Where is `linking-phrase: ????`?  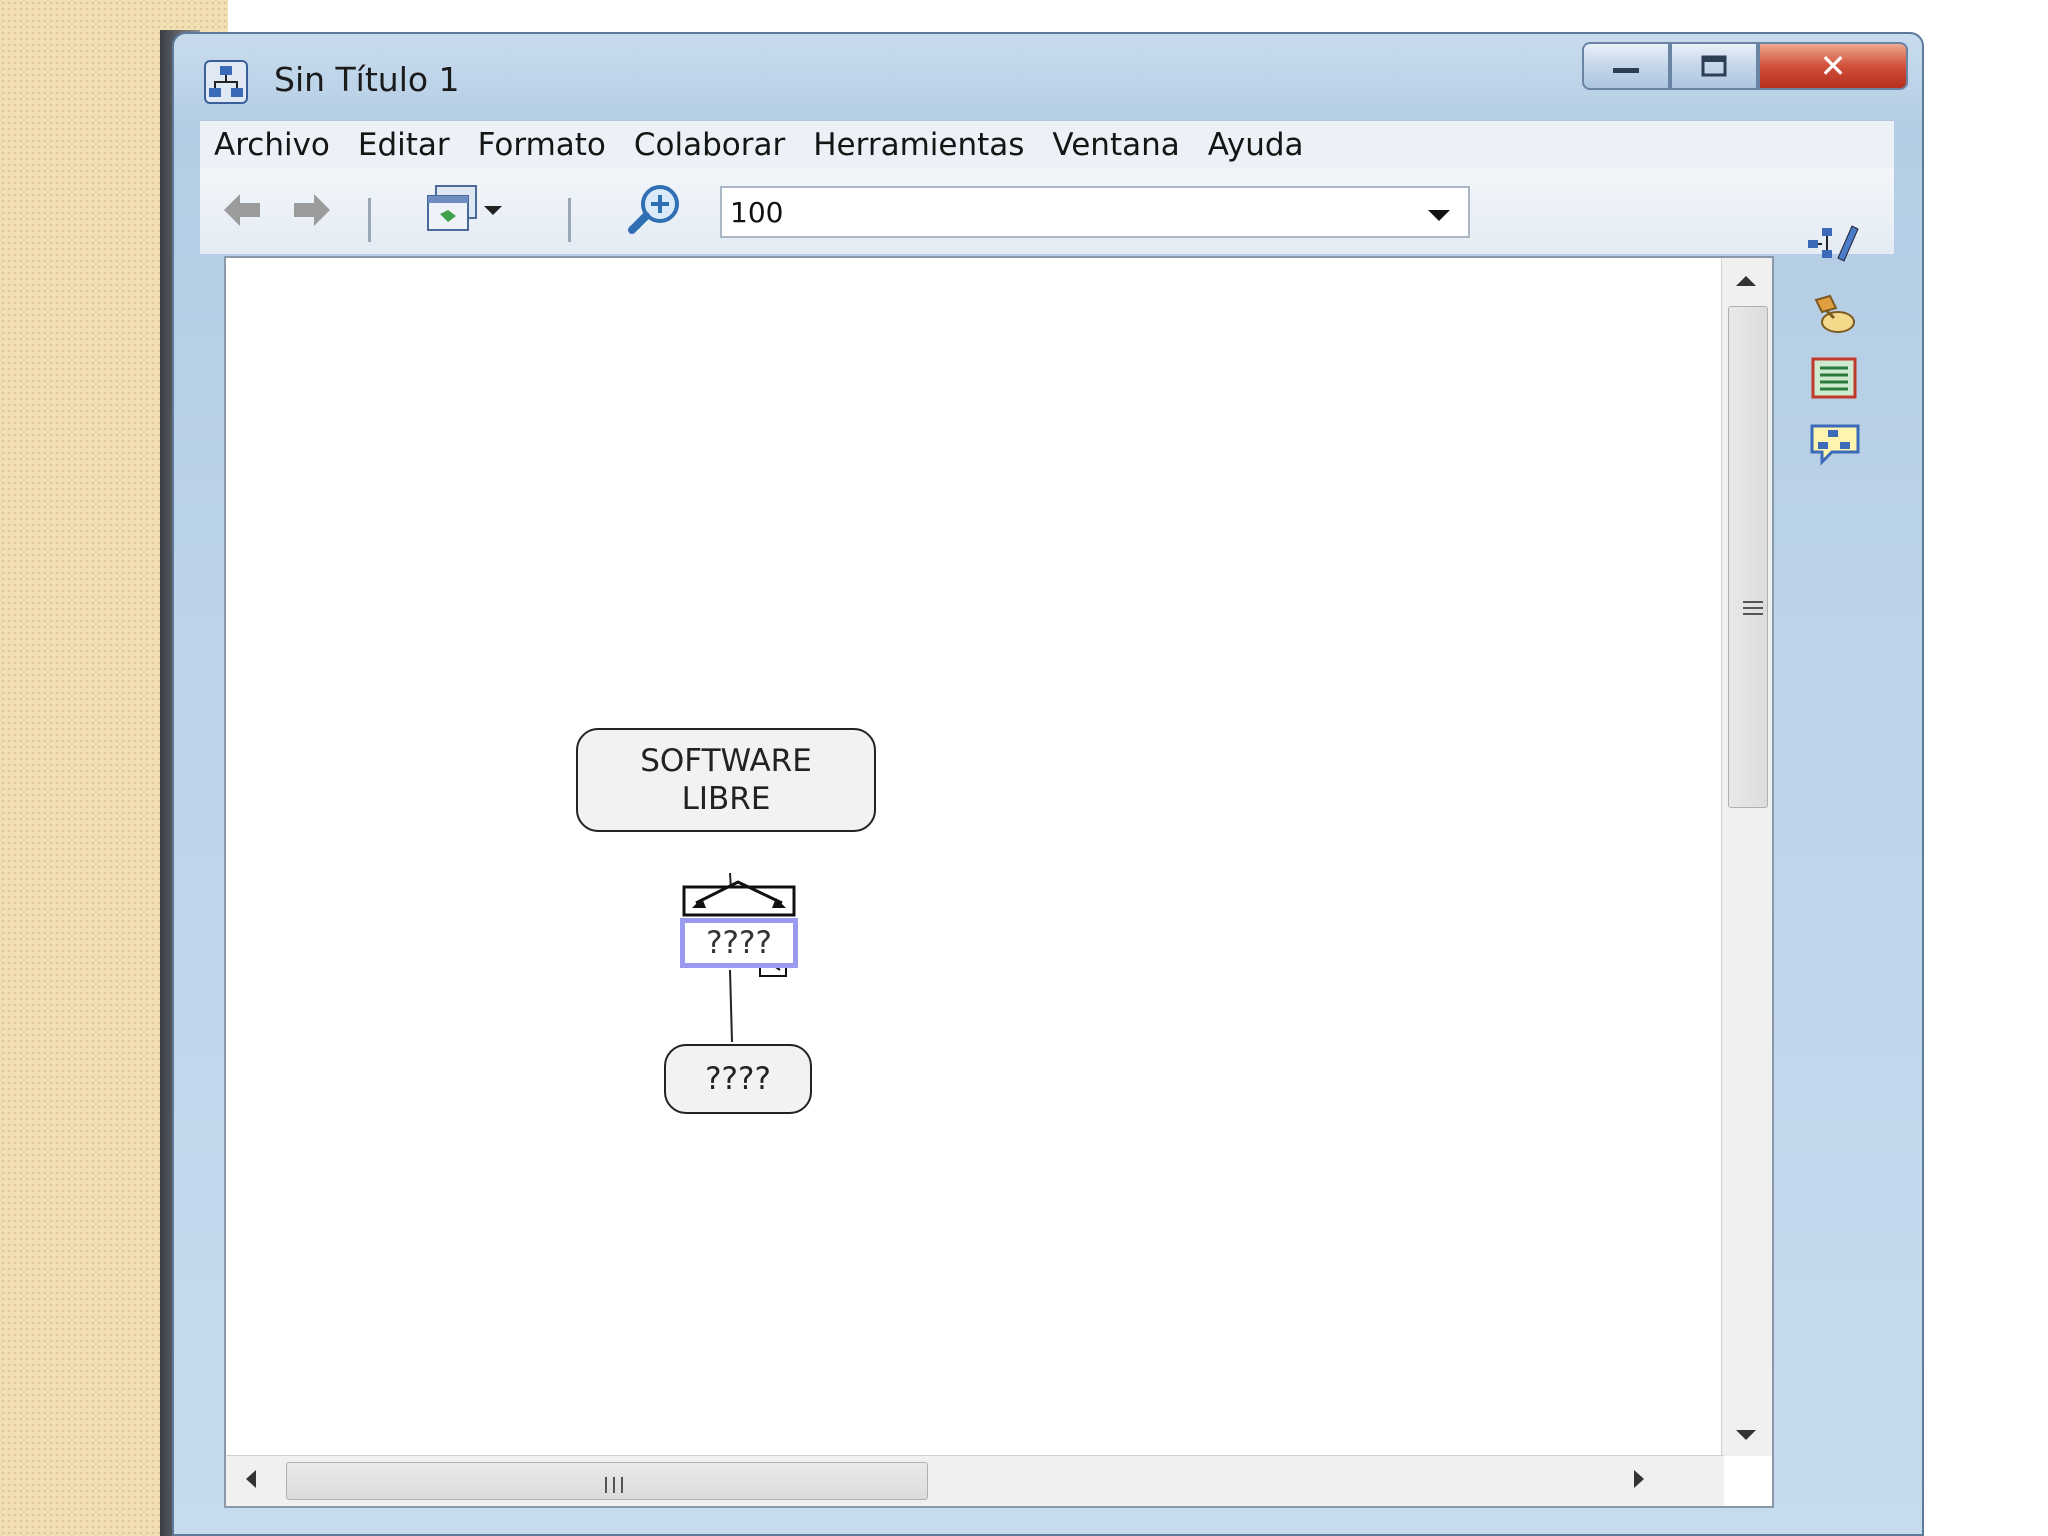 linking-phrase: ???? is located at coordinates (739, 943).